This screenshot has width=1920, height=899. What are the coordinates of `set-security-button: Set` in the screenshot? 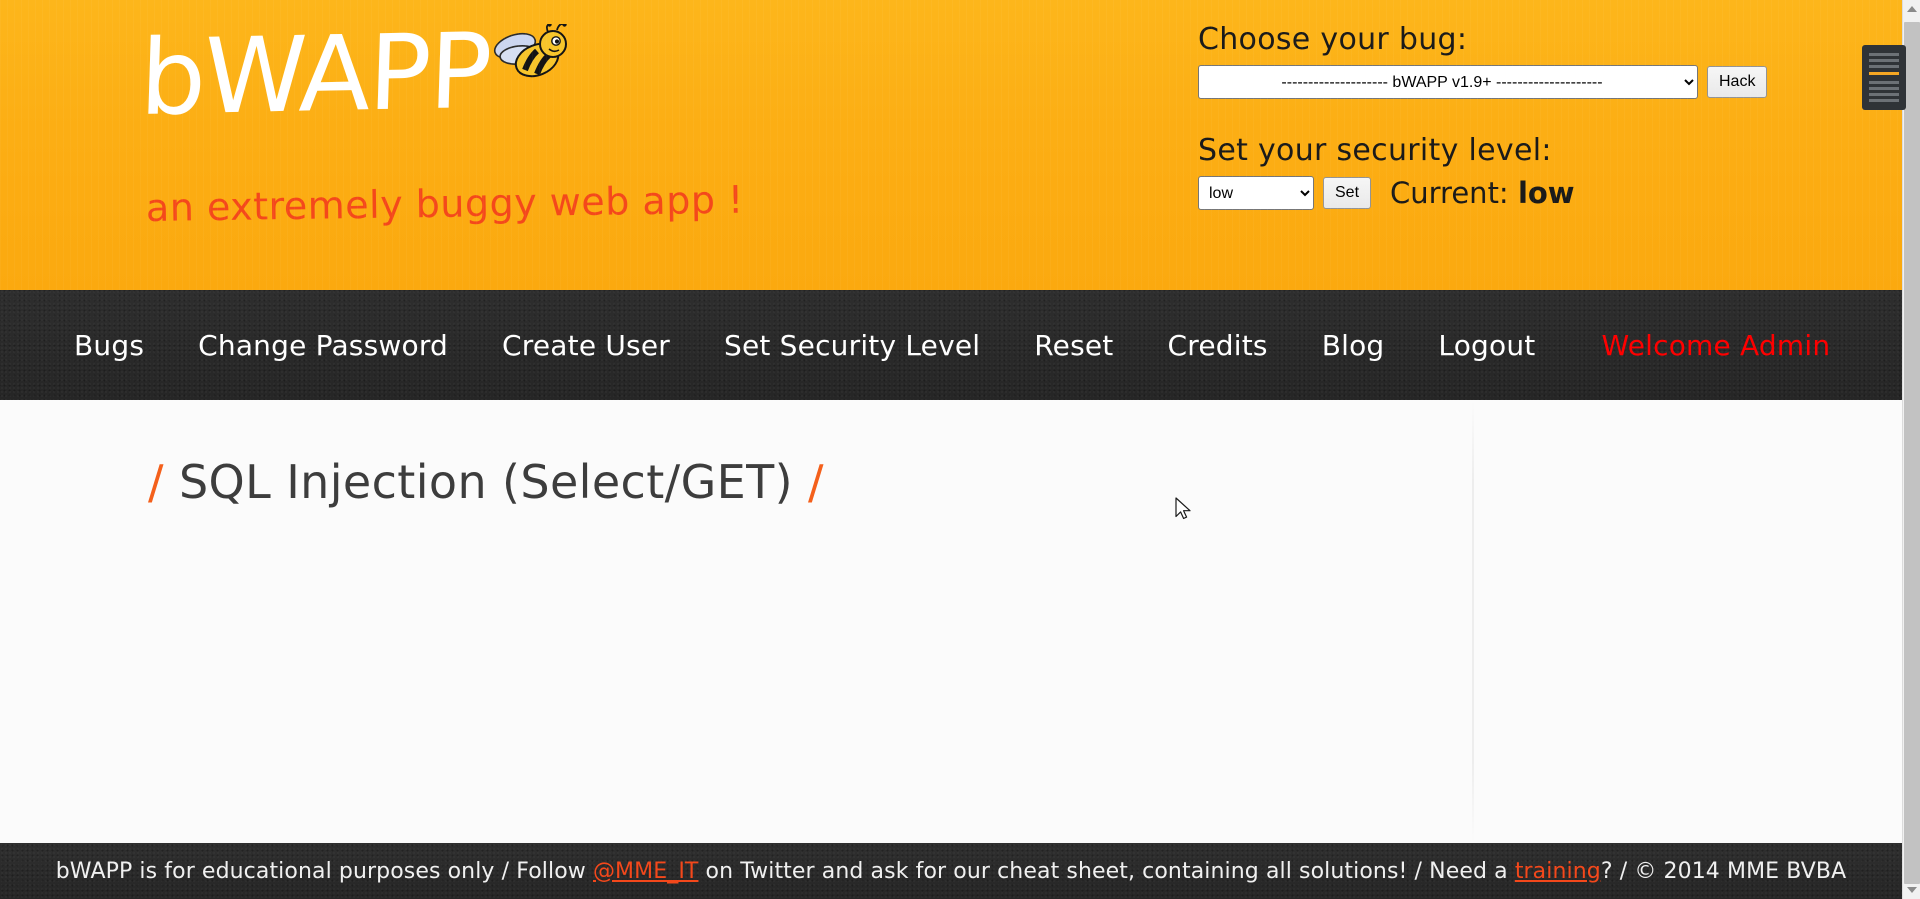 It's located at (1347, 193).